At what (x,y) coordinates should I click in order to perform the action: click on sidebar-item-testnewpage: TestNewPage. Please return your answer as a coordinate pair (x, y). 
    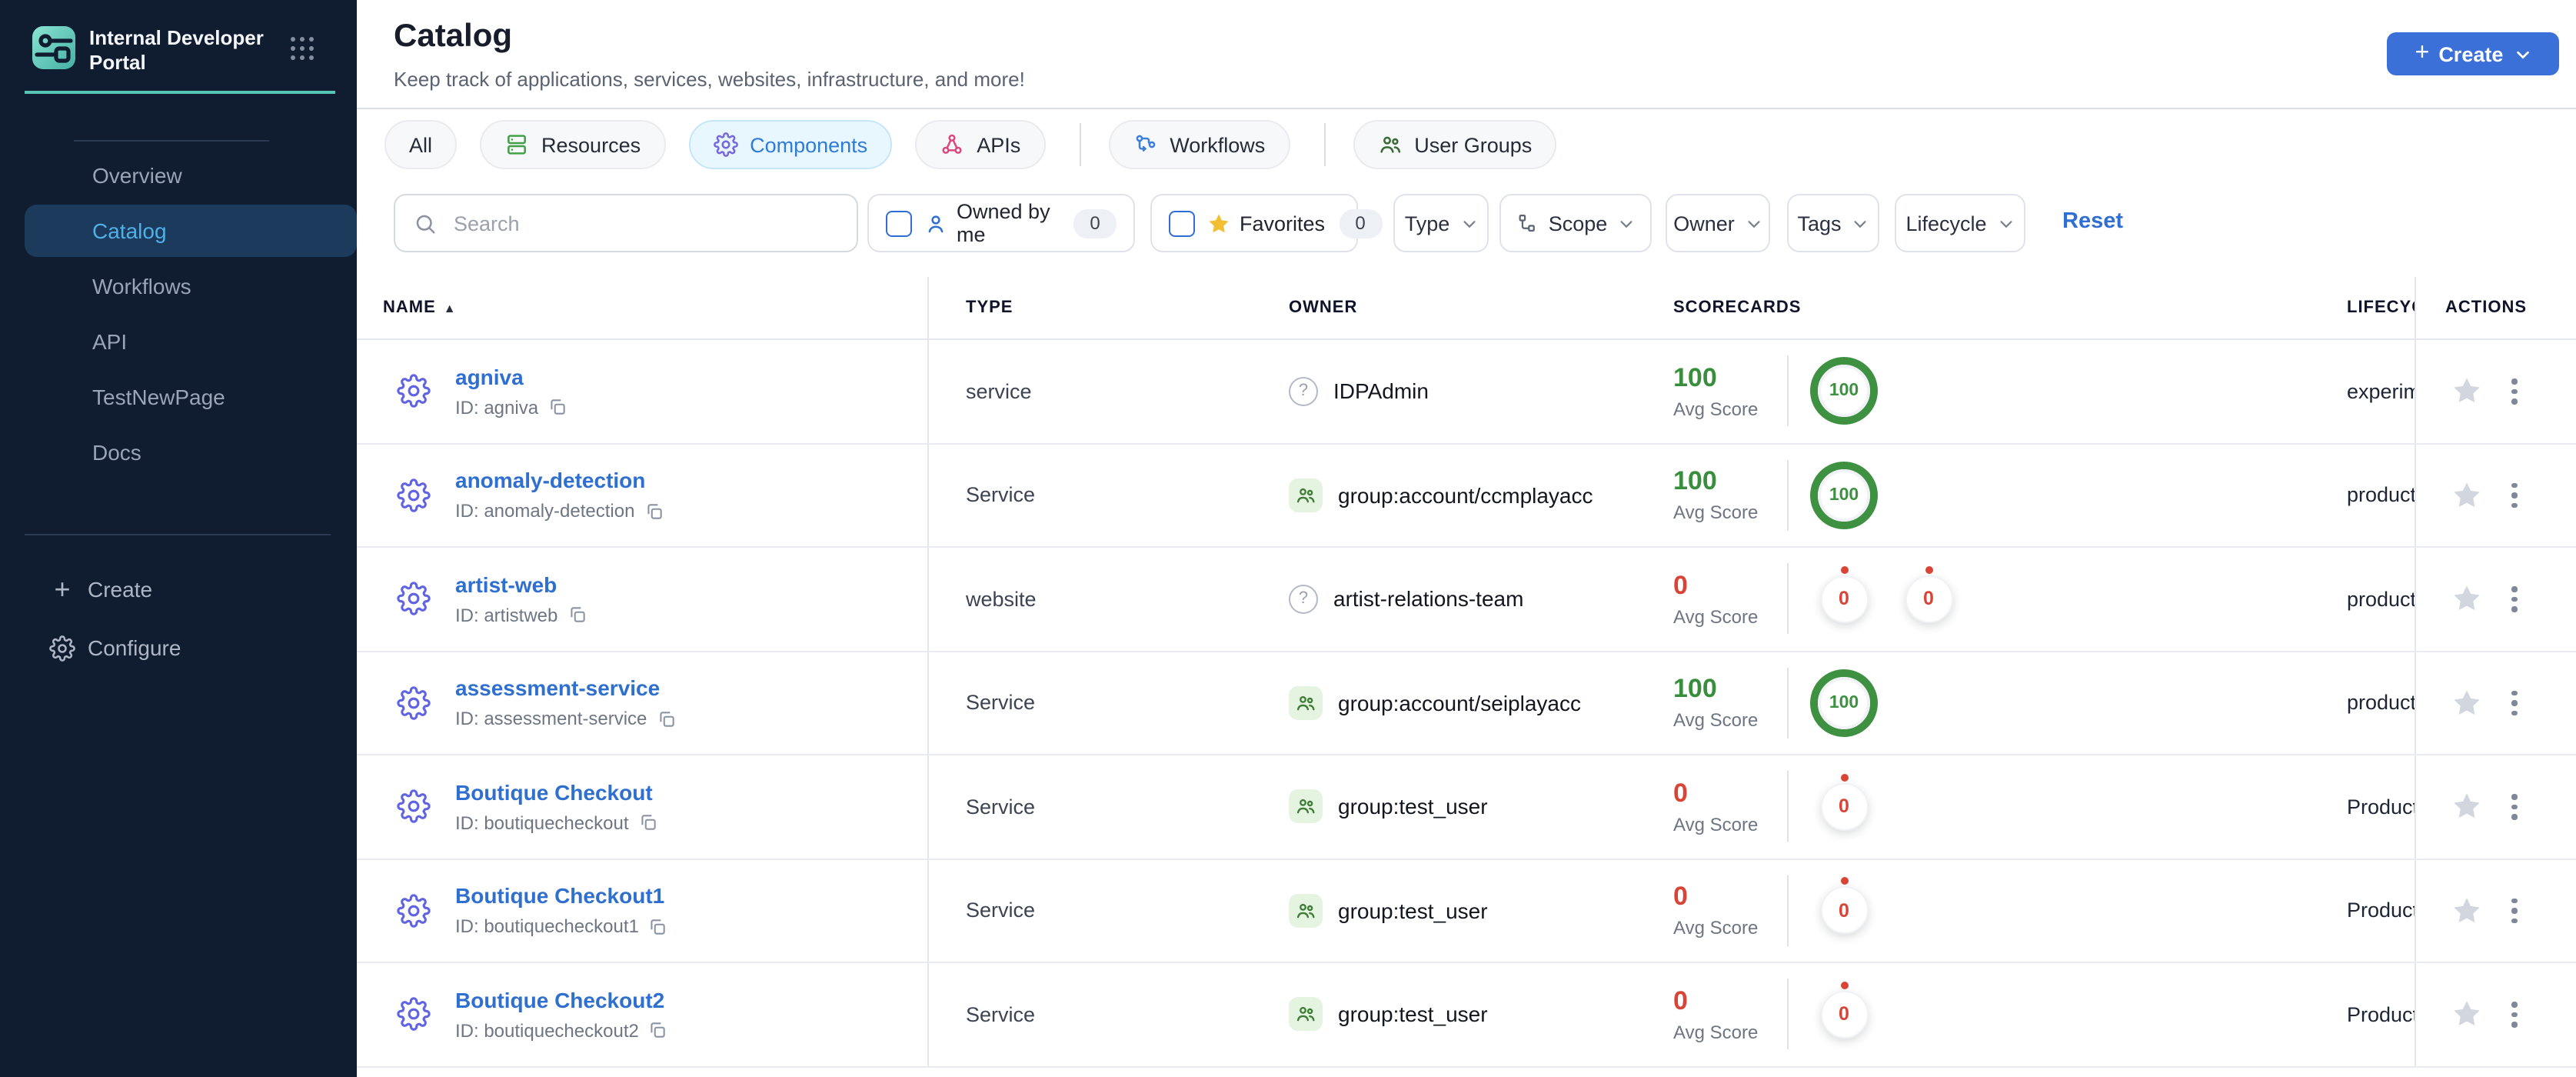
    Looking at the image, I should click on (178, 397).